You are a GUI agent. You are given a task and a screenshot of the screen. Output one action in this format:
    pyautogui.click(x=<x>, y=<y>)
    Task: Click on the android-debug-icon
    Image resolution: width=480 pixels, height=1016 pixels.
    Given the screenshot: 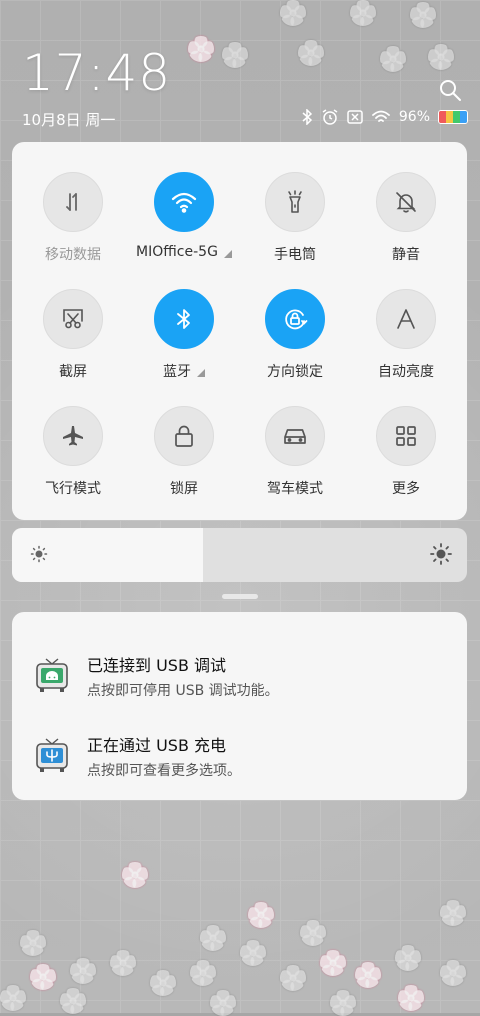 What is the action you would take?
    pyautogui.click(x=52, y=676)
    